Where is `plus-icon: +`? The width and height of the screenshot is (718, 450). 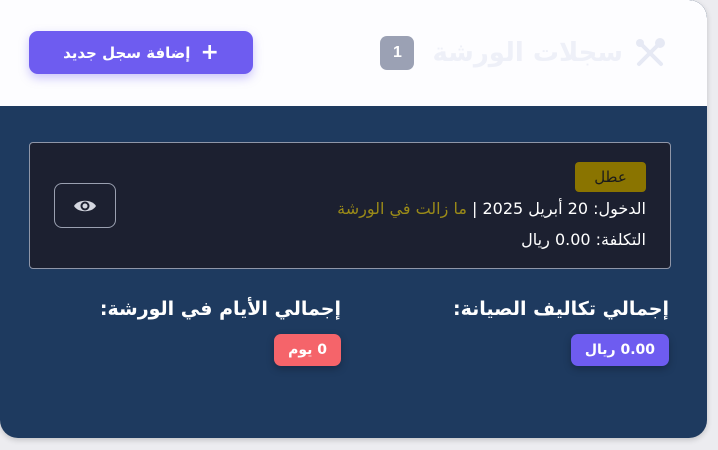 plus-icon: + is located at coordinates (209, 52).